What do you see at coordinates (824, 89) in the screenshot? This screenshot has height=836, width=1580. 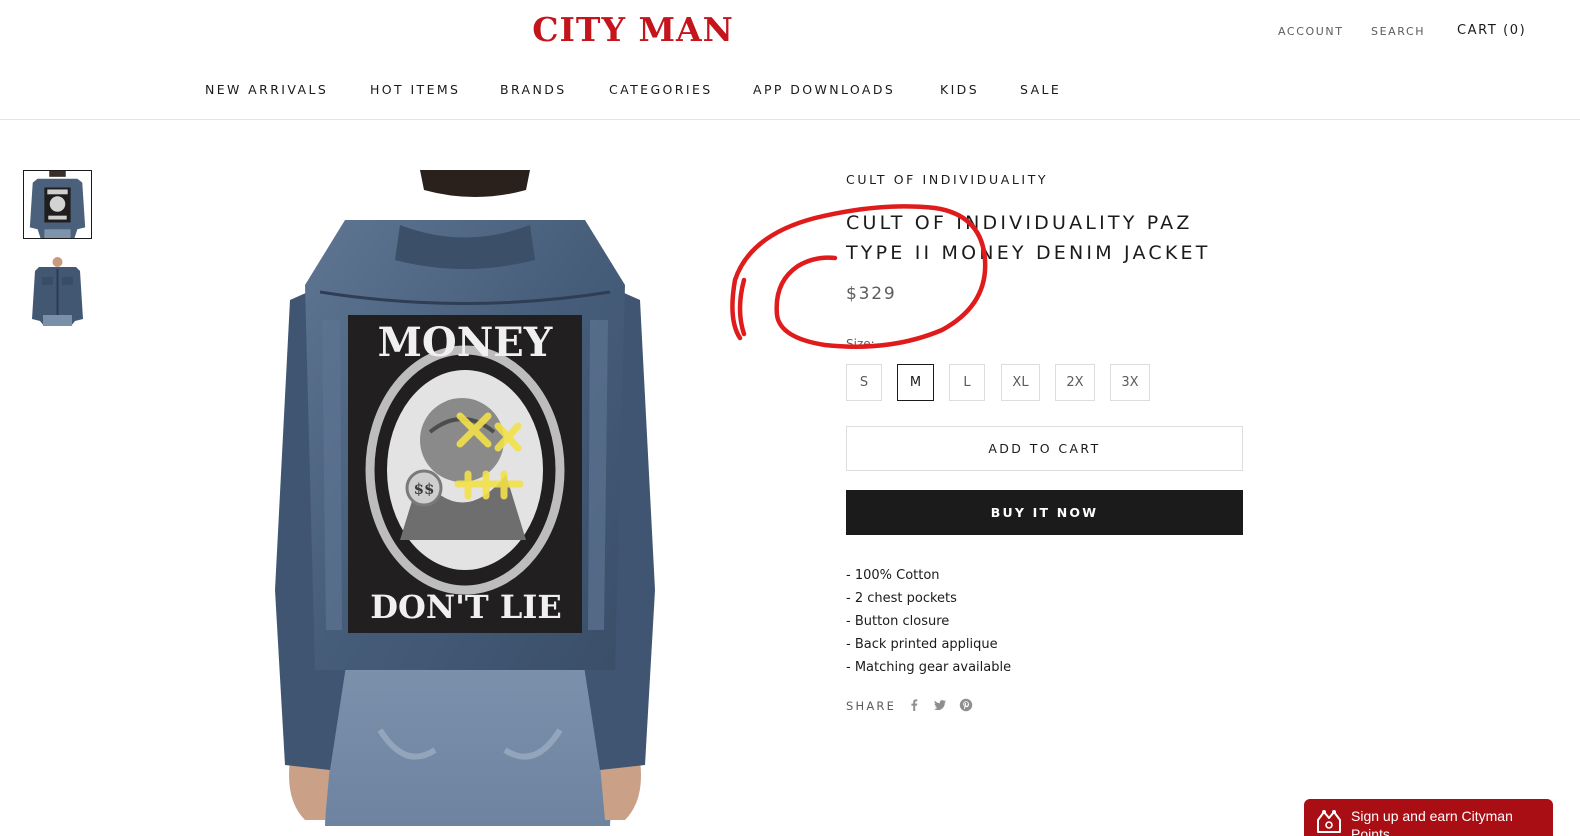 I see `nav-app-downloads: APP DOWNLOADS` at bounding box center [824, 89].